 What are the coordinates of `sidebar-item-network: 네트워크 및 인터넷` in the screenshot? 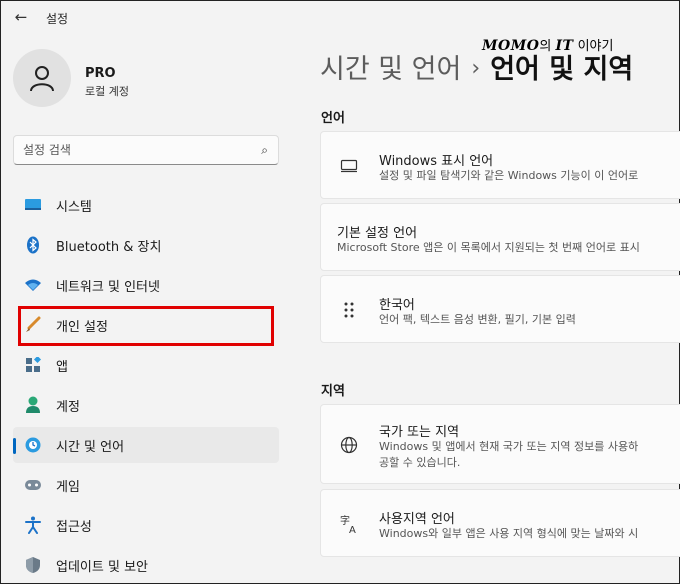 It's located at (146, 285).